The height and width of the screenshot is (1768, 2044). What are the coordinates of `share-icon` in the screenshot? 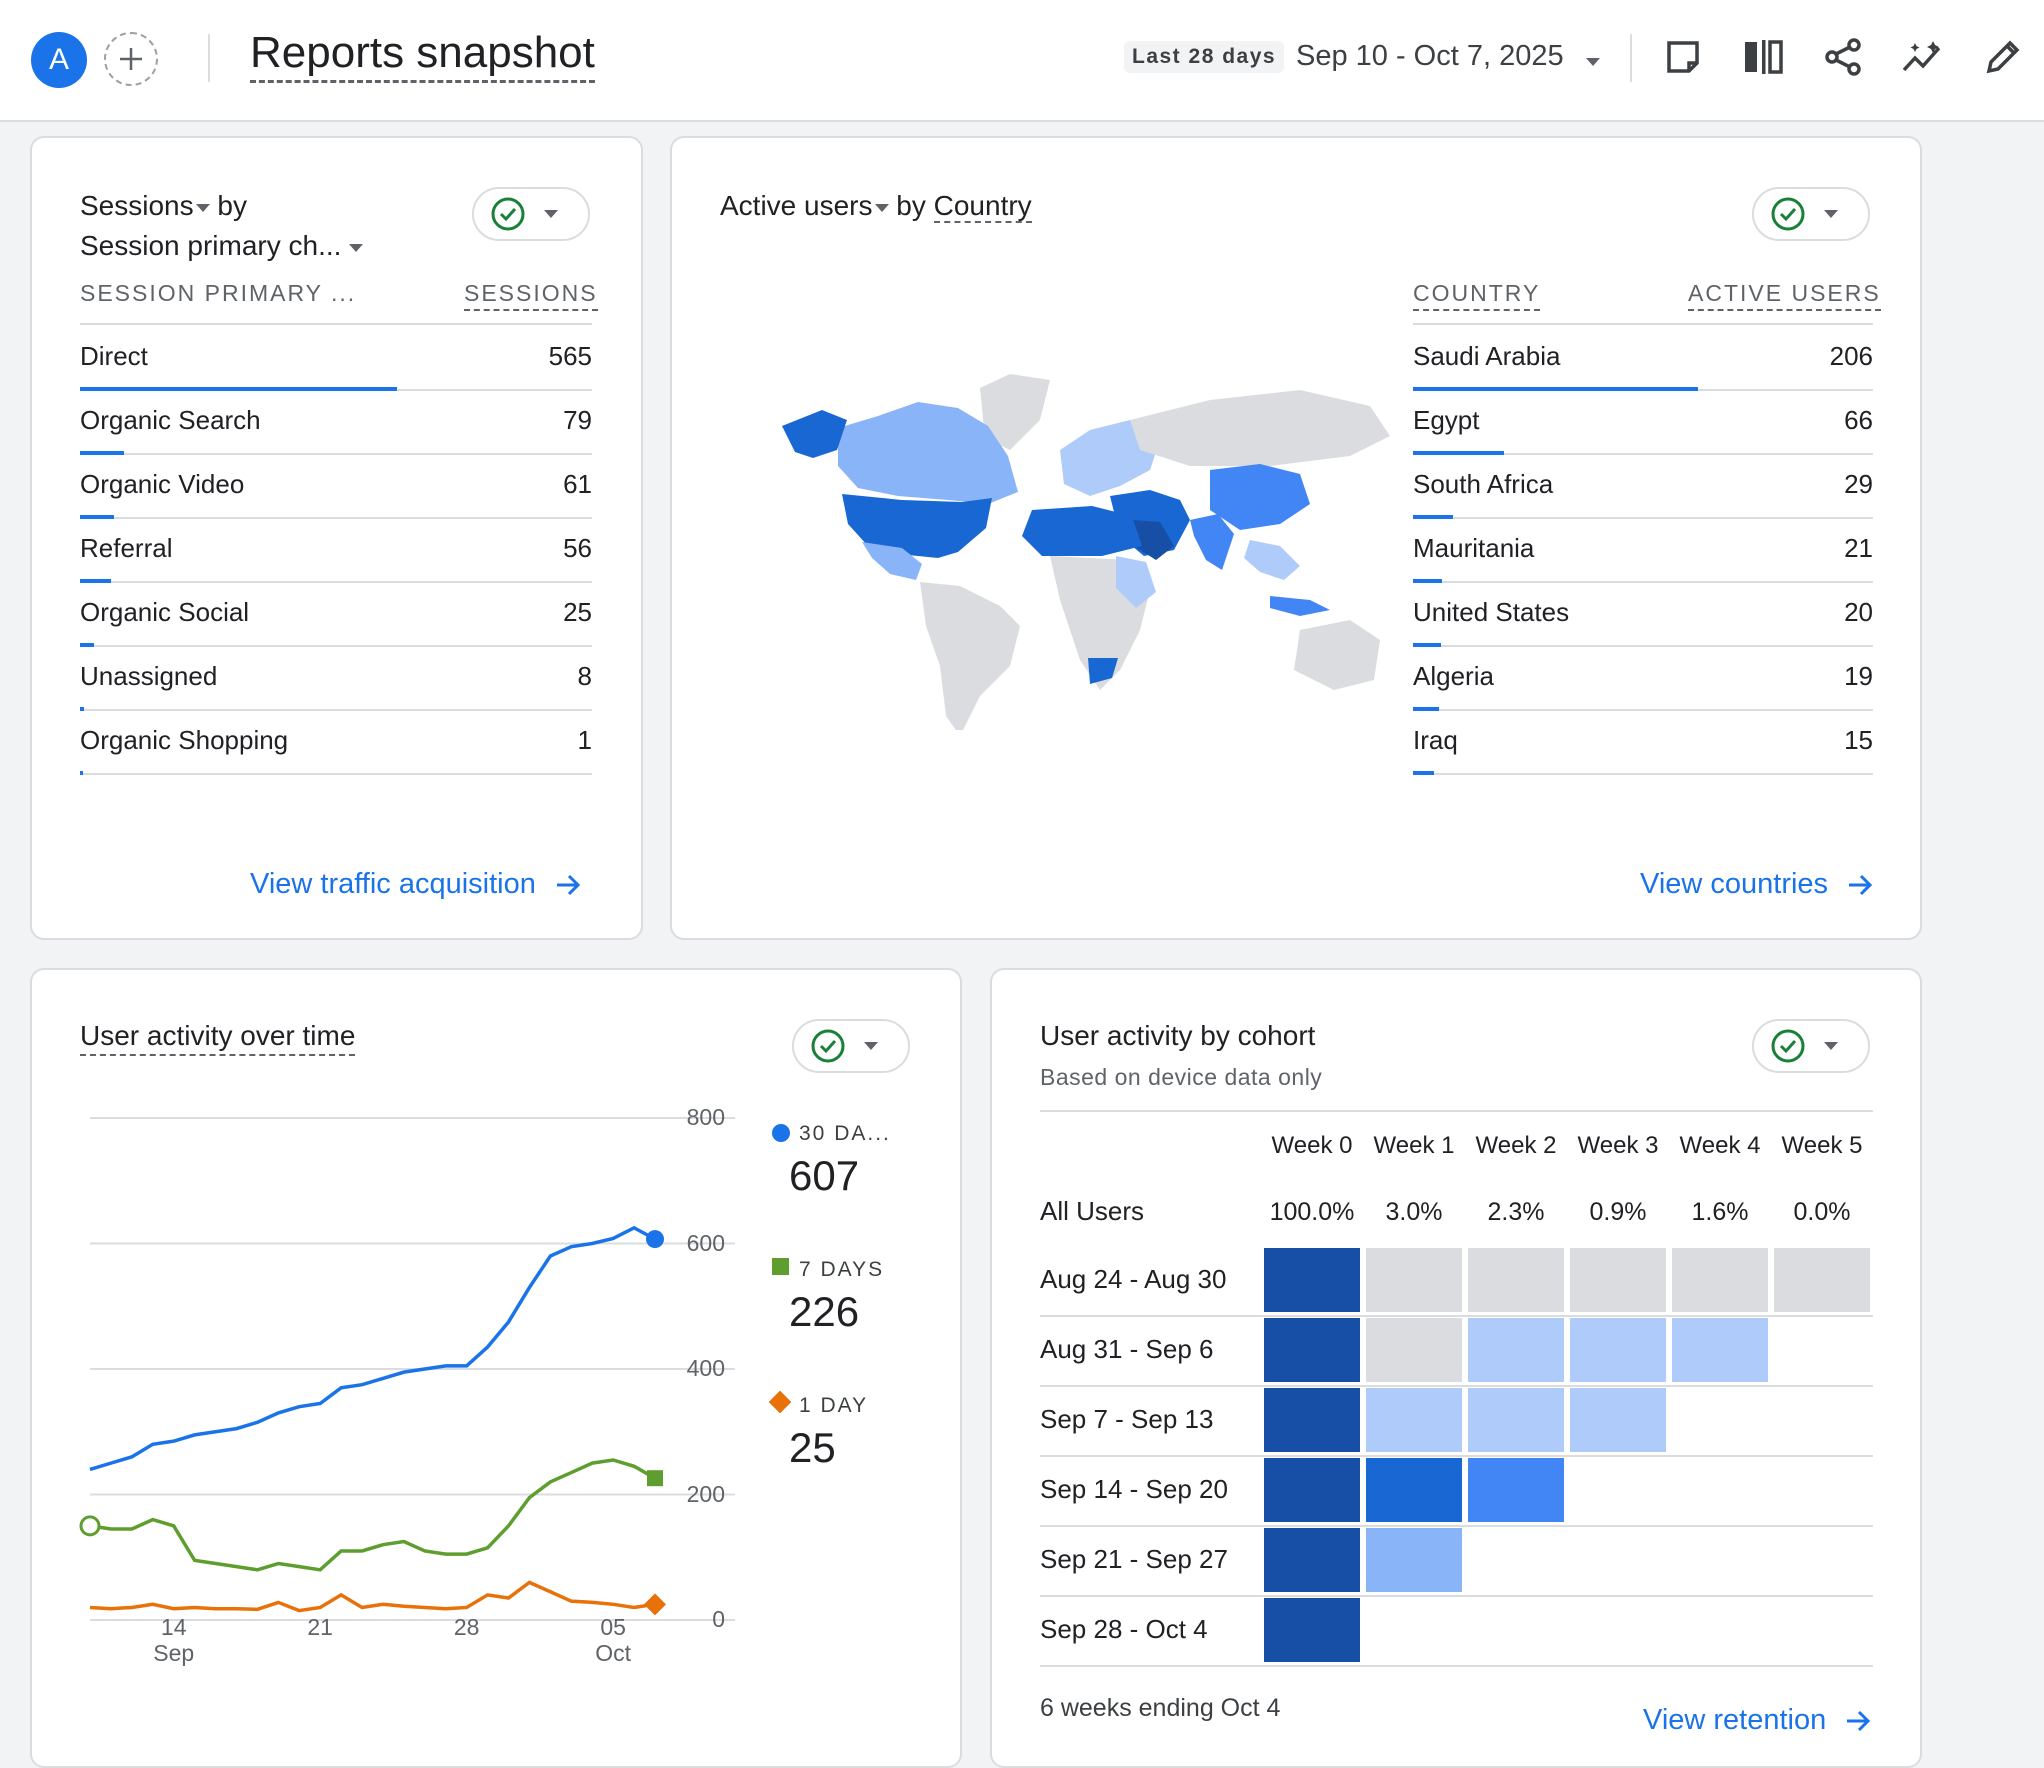 It's located at (1843, 57).